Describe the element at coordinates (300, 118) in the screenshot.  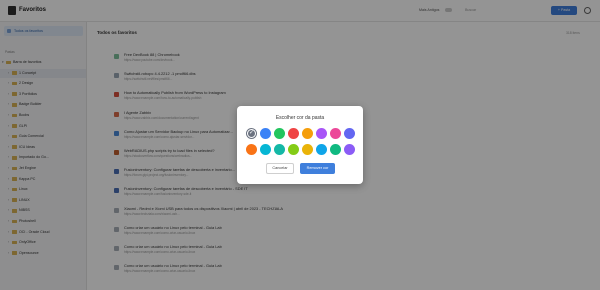
I see `dialog-title: Escolher cor da pasta` at that location.